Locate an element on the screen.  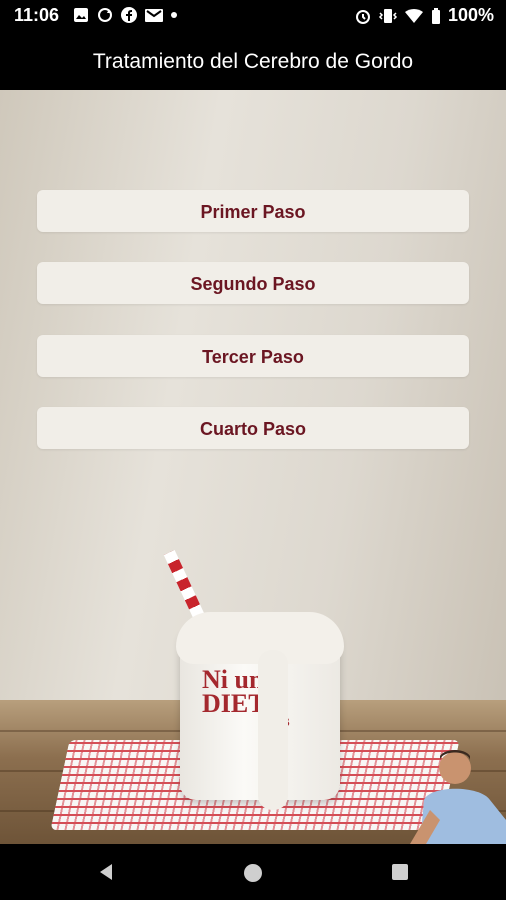
status-time: 11:06 is located at coordinates (37, 15).